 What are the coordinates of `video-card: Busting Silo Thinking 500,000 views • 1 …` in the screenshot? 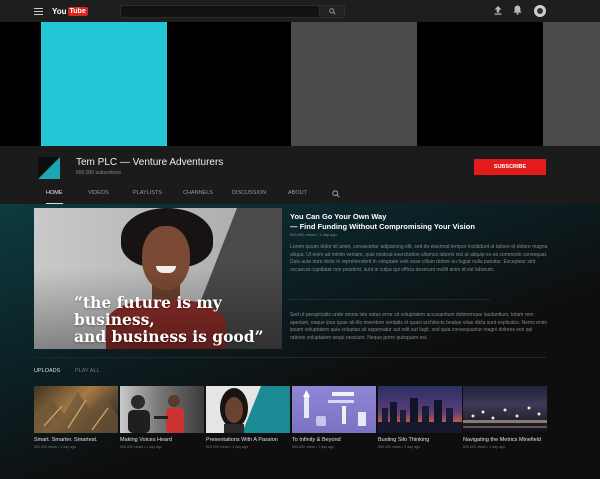 It's located at (420, 417).